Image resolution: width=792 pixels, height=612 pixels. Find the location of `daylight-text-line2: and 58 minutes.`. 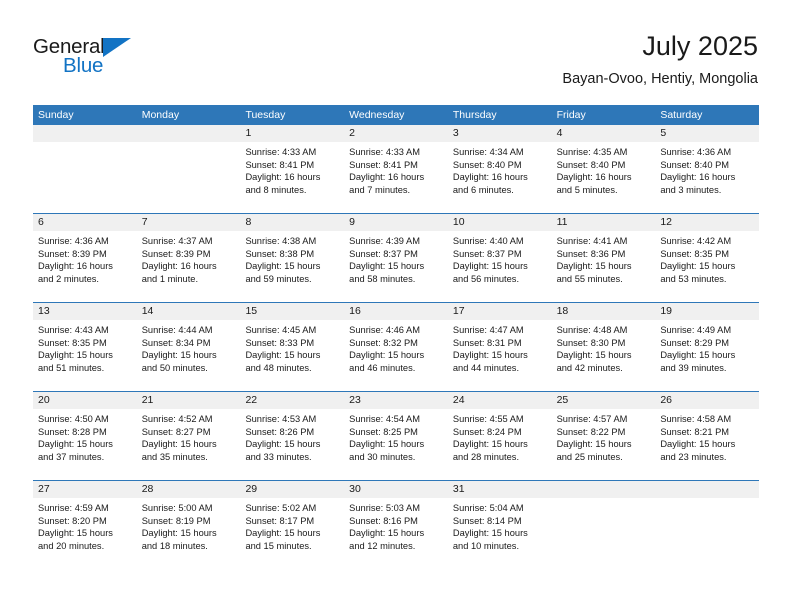

daylight-text-line2: and 58 minutes. is located at coordinates (382, 278).